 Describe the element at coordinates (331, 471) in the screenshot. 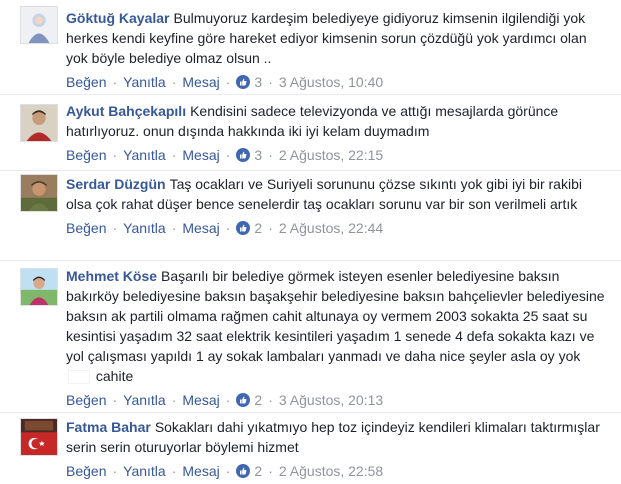

I see `timestamp: 2 Ağustos, 22:58` at that location.